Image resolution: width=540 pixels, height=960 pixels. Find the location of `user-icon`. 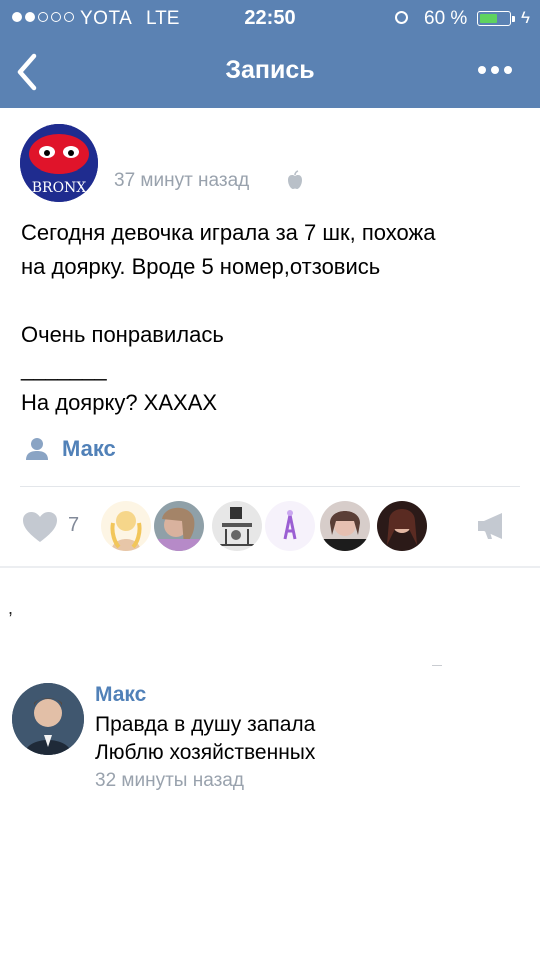

user-icon is located at coordinates (37, 449).